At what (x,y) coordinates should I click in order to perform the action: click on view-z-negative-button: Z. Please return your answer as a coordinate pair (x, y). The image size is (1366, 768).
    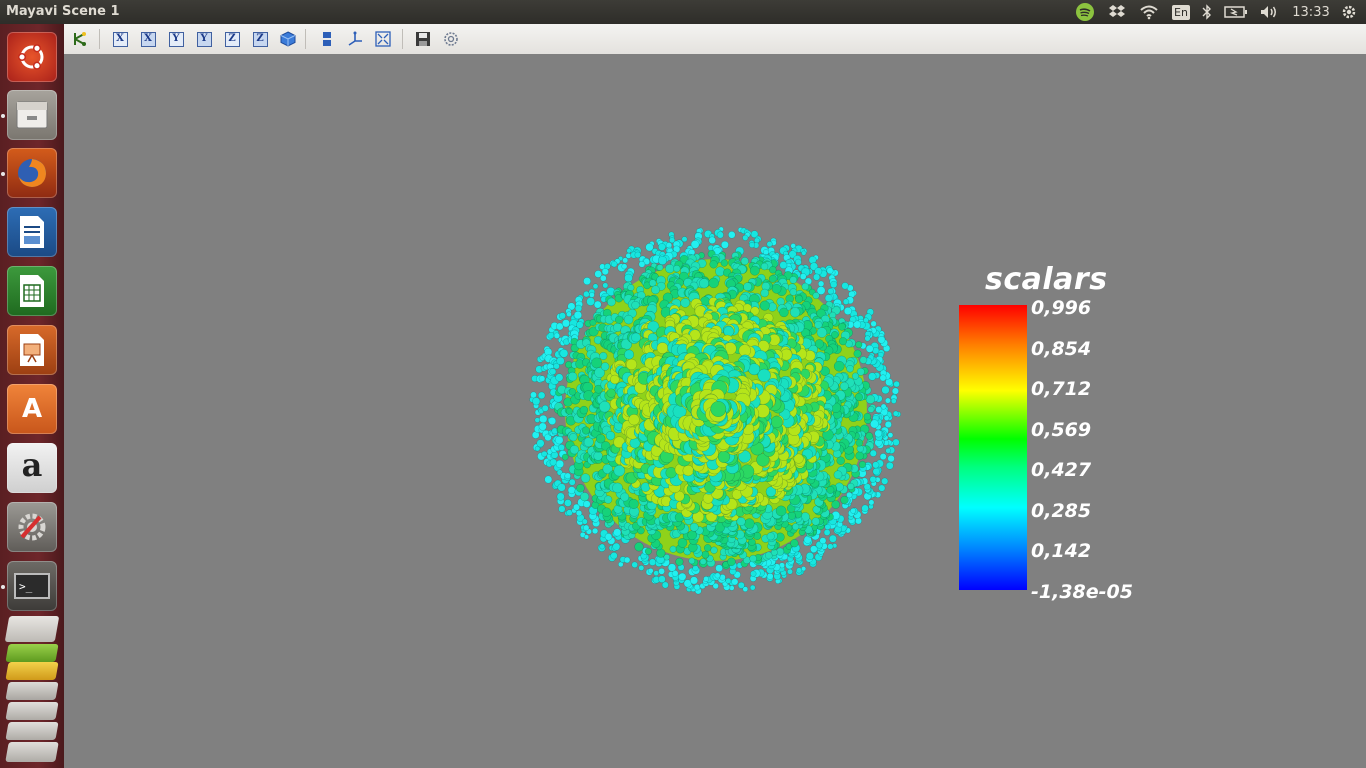
    Looking at the image, I should click on (260, 39).